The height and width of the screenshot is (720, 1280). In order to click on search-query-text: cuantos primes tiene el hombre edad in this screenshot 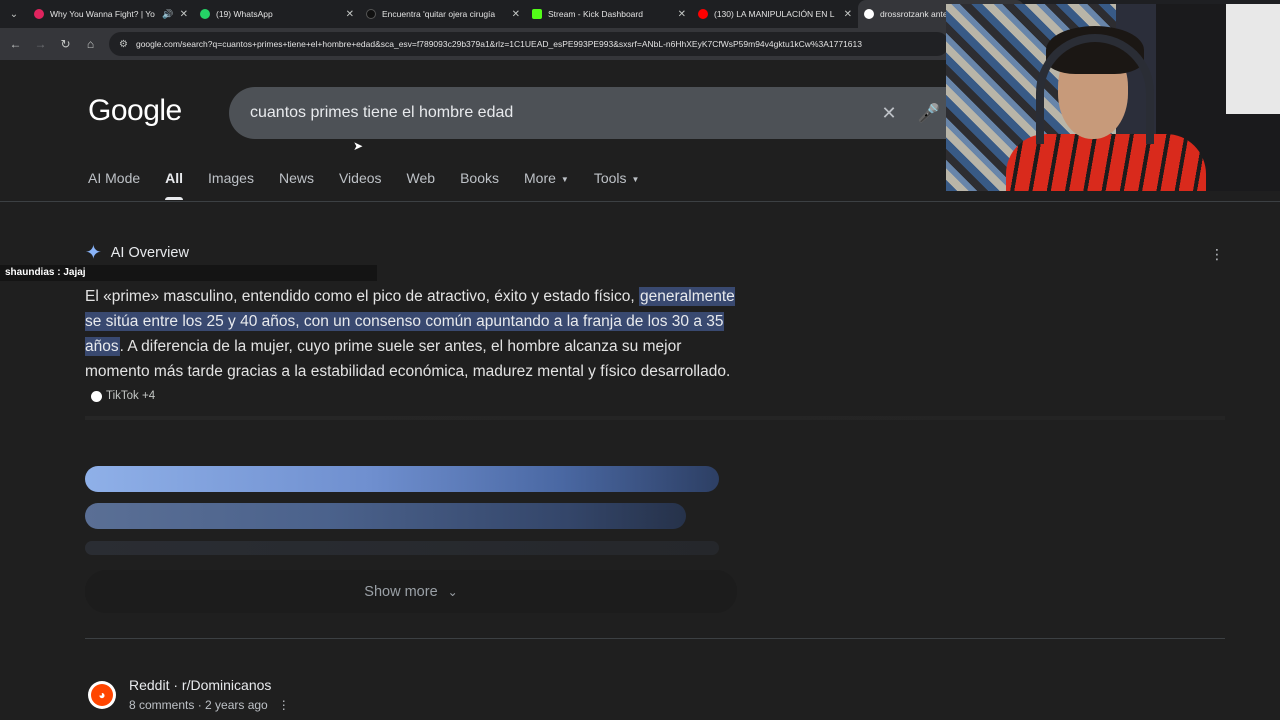, I will do `click(559, 113)`.